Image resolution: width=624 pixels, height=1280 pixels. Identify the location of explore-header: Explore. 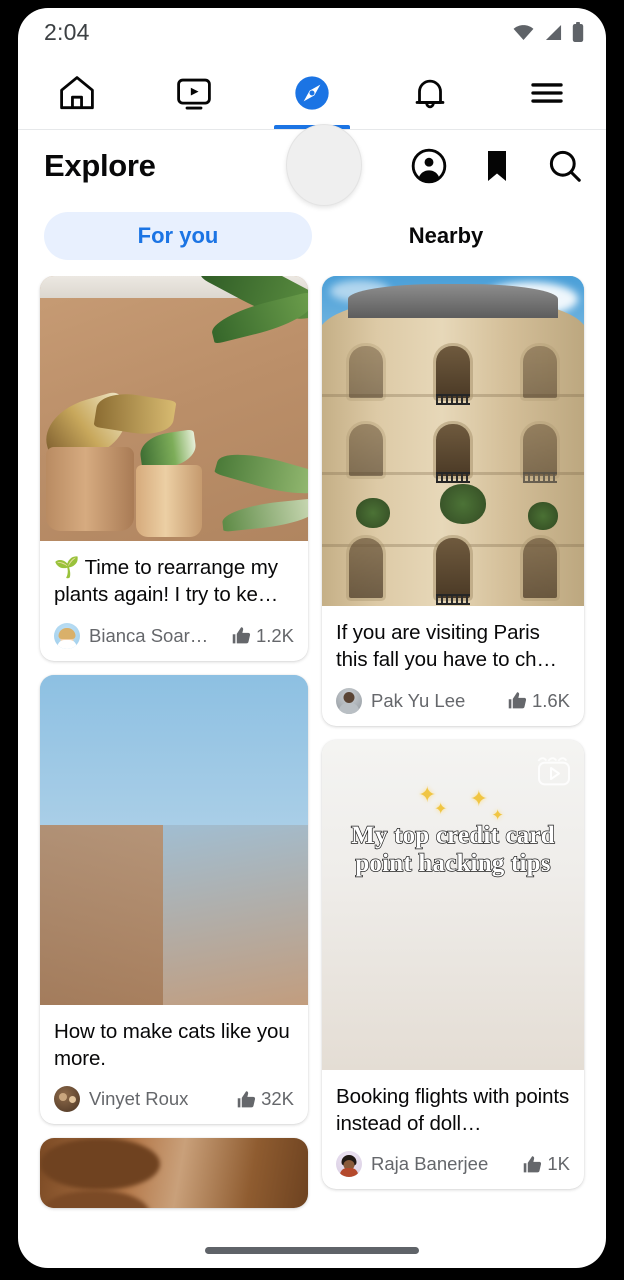
(312, 165).